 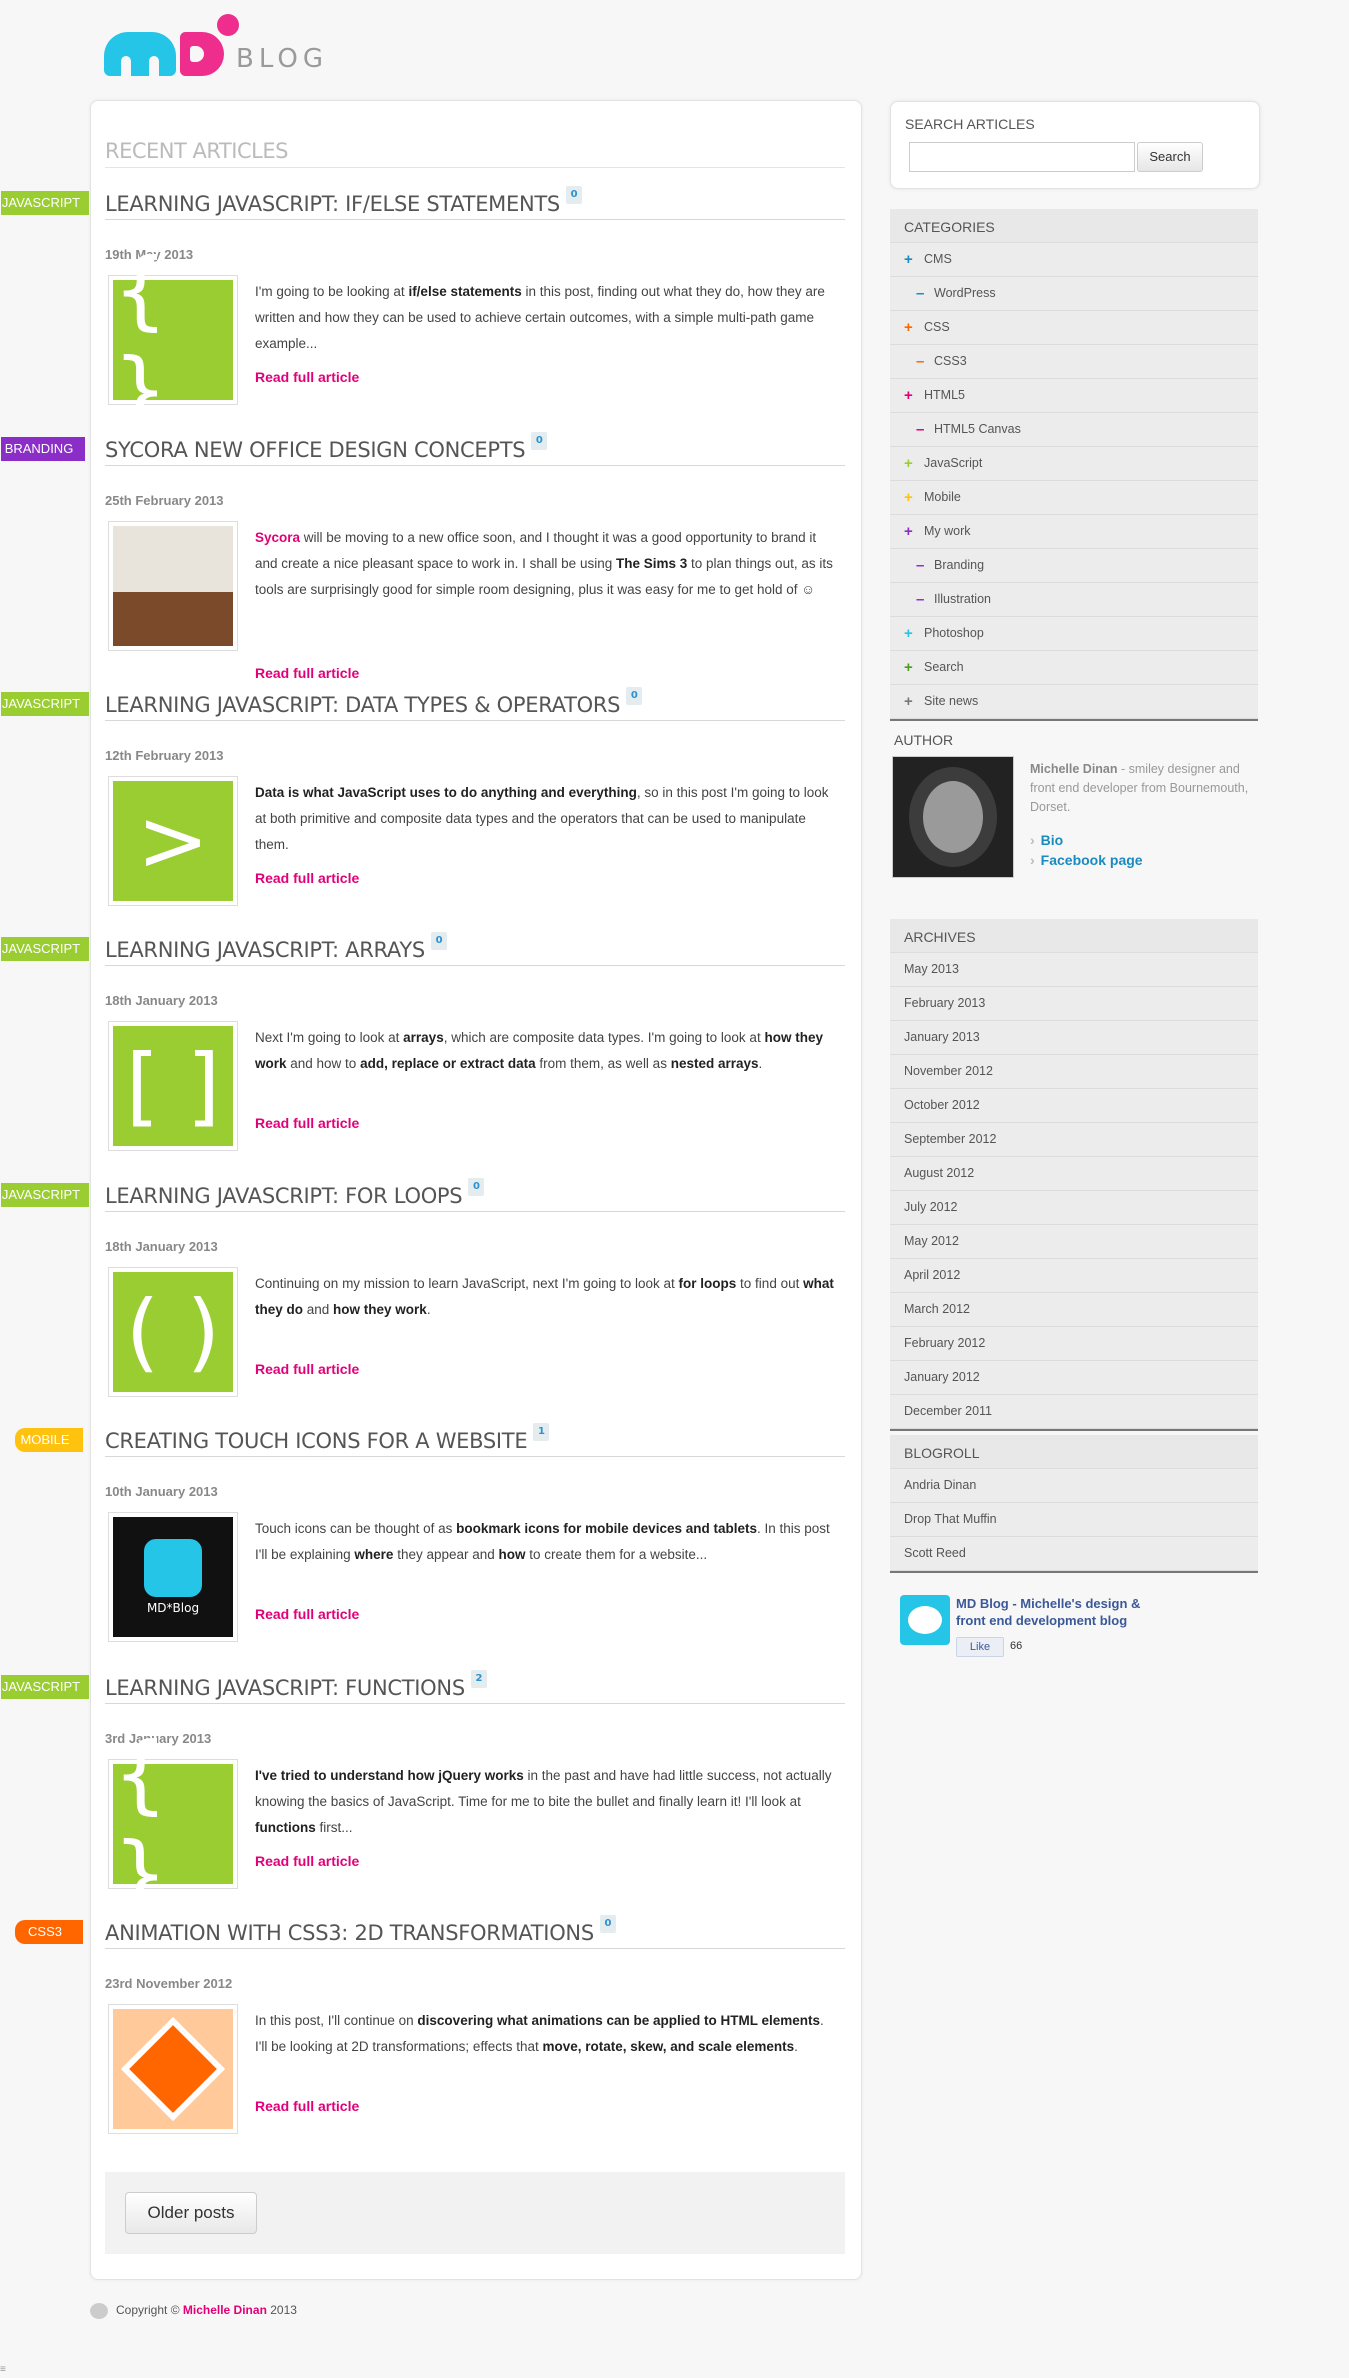 I want to click on excerpt-text: arrays, so click(x=423, y=1037).